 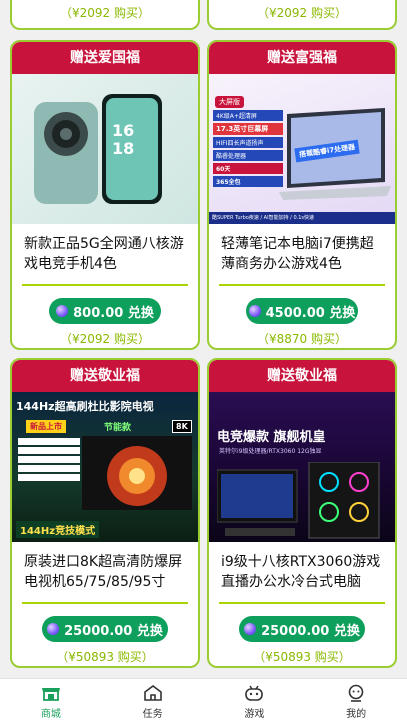 What do you see at coordinates (297, 254) in the screenshot?
I see `product-title: 轻薄笔记本电脑i7便携超薄商务办公游戏4色` at bounding box center [297, 254].